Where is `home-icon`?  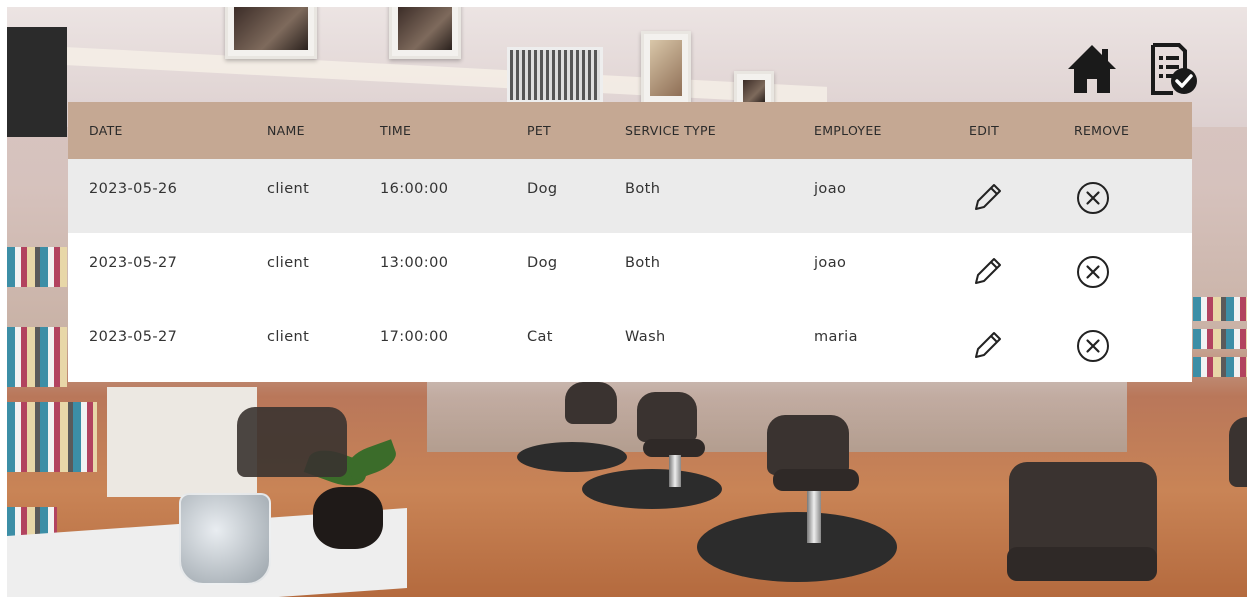
home-icon is located at coordinates (1092, 69).